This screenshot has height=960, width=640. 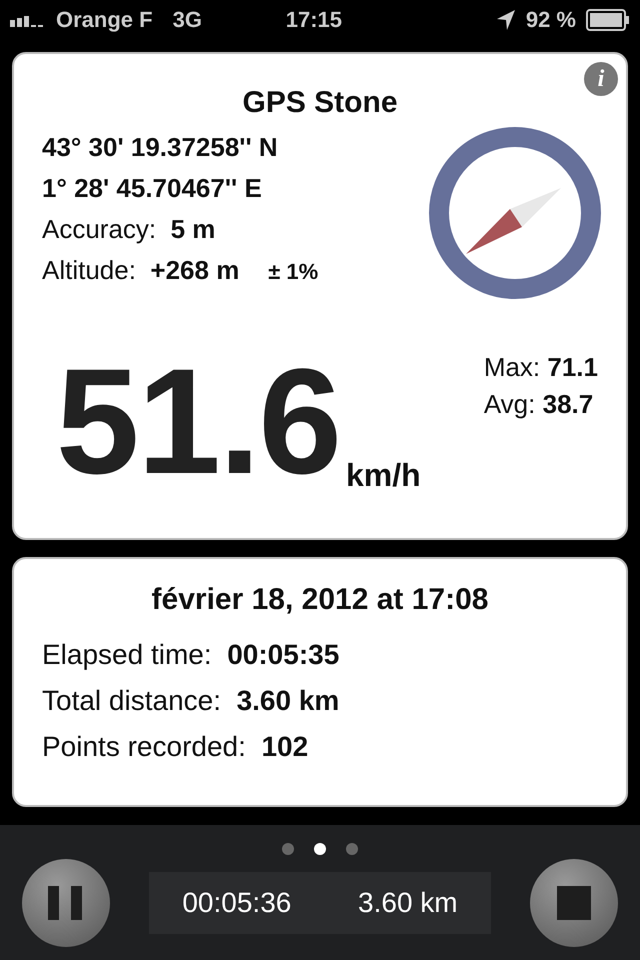 I want to click on max-label: Max:, so click(x=512, y=367).